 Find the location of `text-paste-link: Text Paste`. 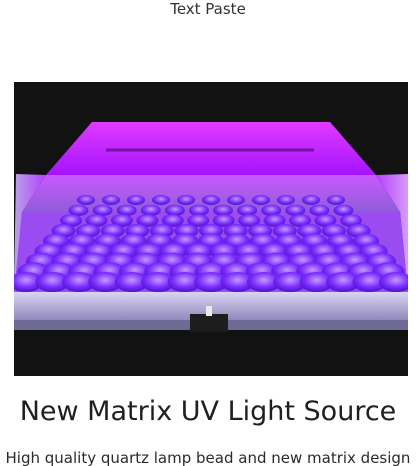

text-paste-link: Text Paste is located at coordinates (208, 9).